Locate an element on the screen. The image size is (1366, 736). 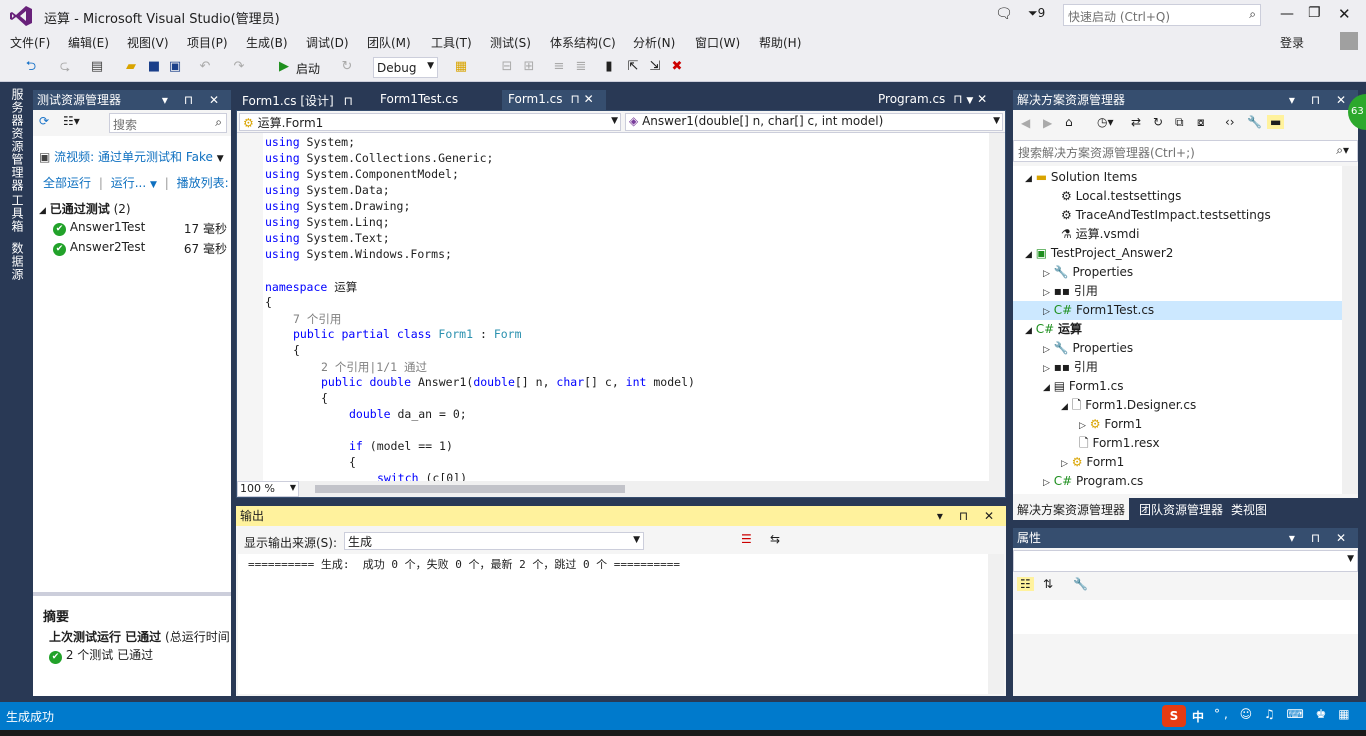
tab-team-explorer: 团队资源管理器 is located at coordinates (1181, 509).